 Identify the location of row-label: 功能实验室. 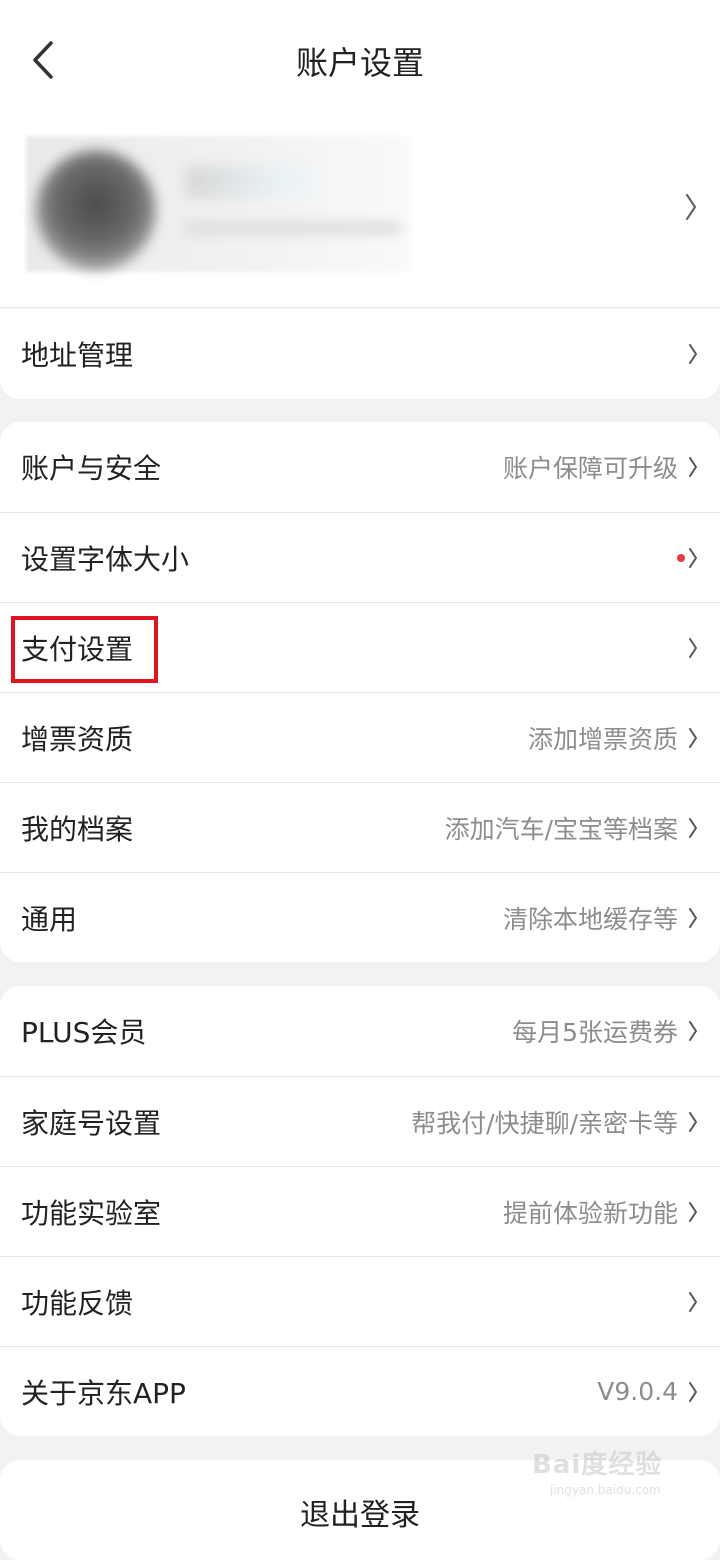
(91, 1213).